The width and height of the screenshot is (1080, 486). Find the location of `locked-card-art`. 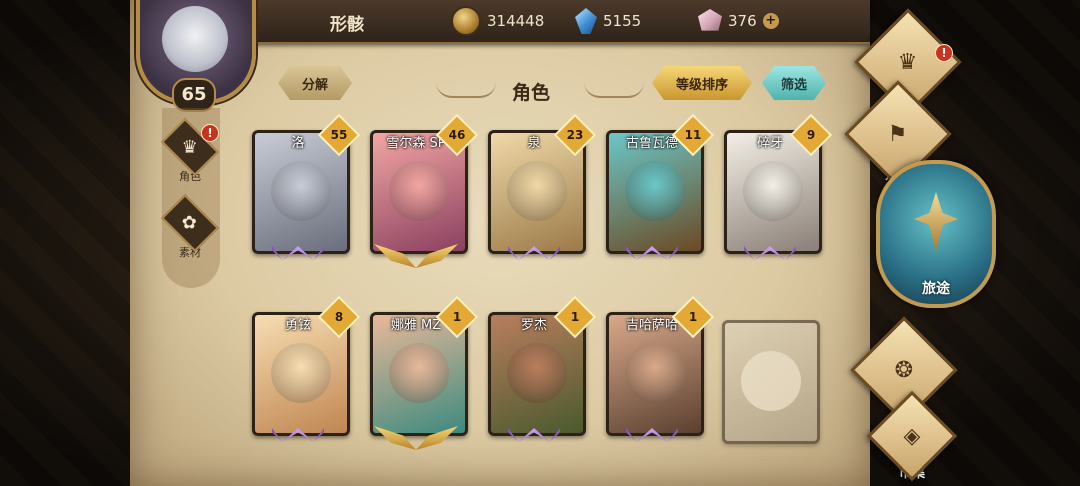

locked-card-art is located at coordinates (771, 382).